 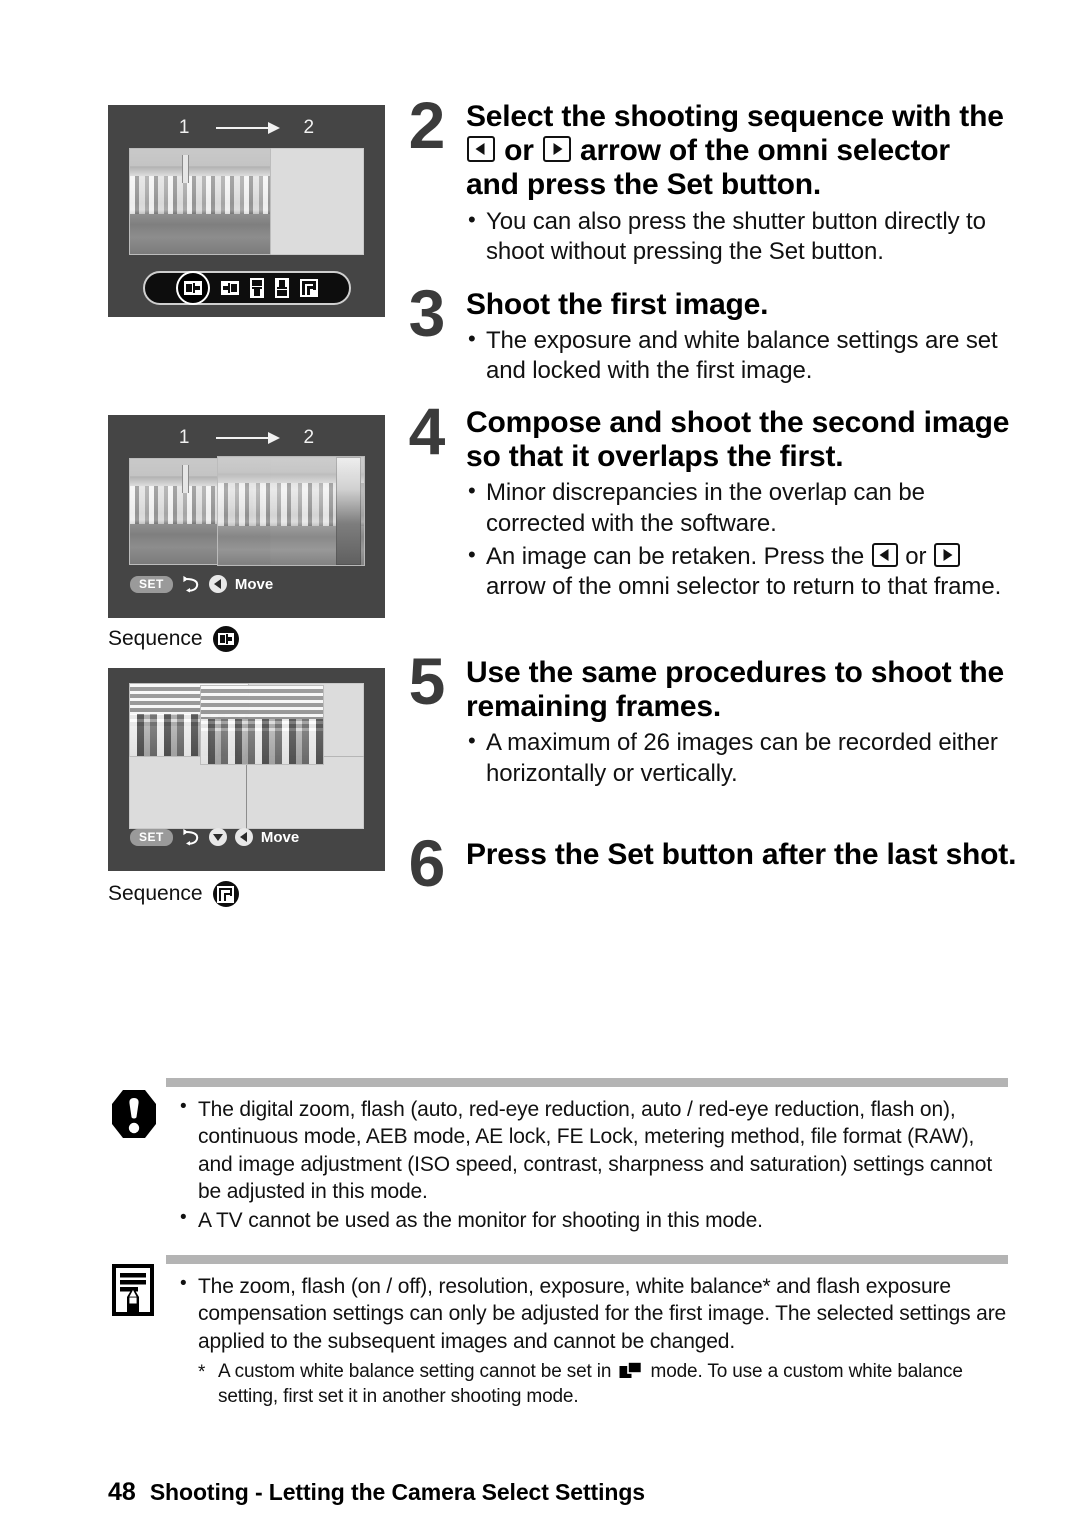 What do you see at coordinates (217, 837) in the screenshot?
I see `down-arrow-icon` at bounding box center [217, 837].